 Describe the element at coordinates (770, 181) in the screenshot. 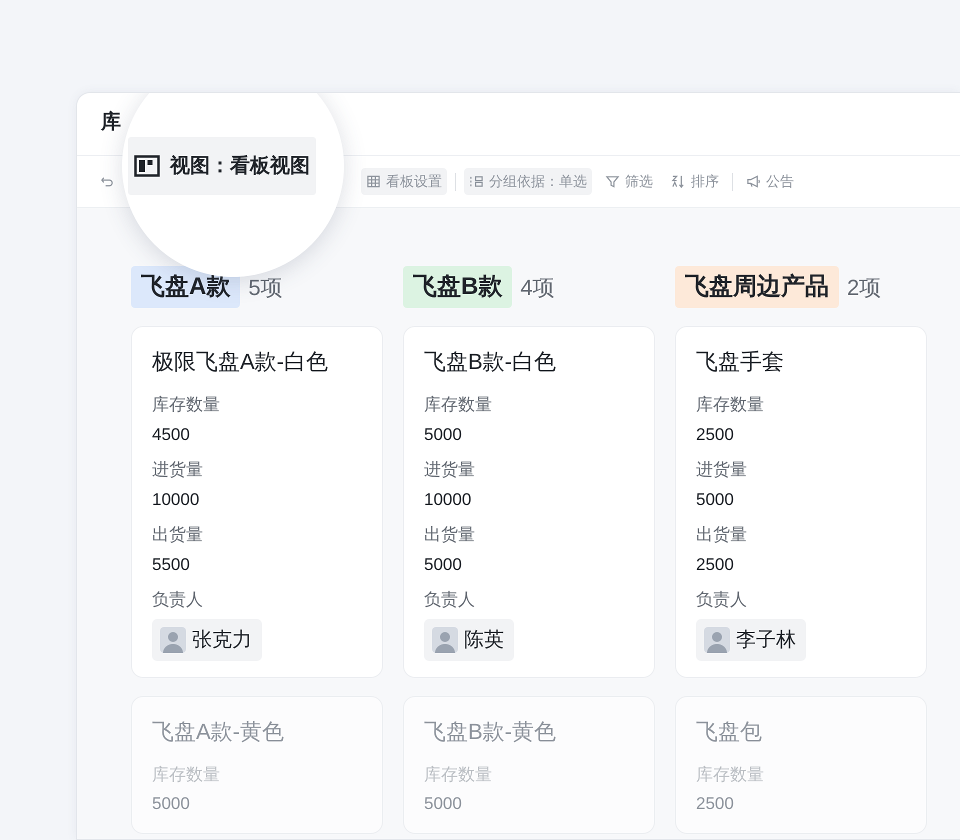

I see `notice-button: 公告` at that location.